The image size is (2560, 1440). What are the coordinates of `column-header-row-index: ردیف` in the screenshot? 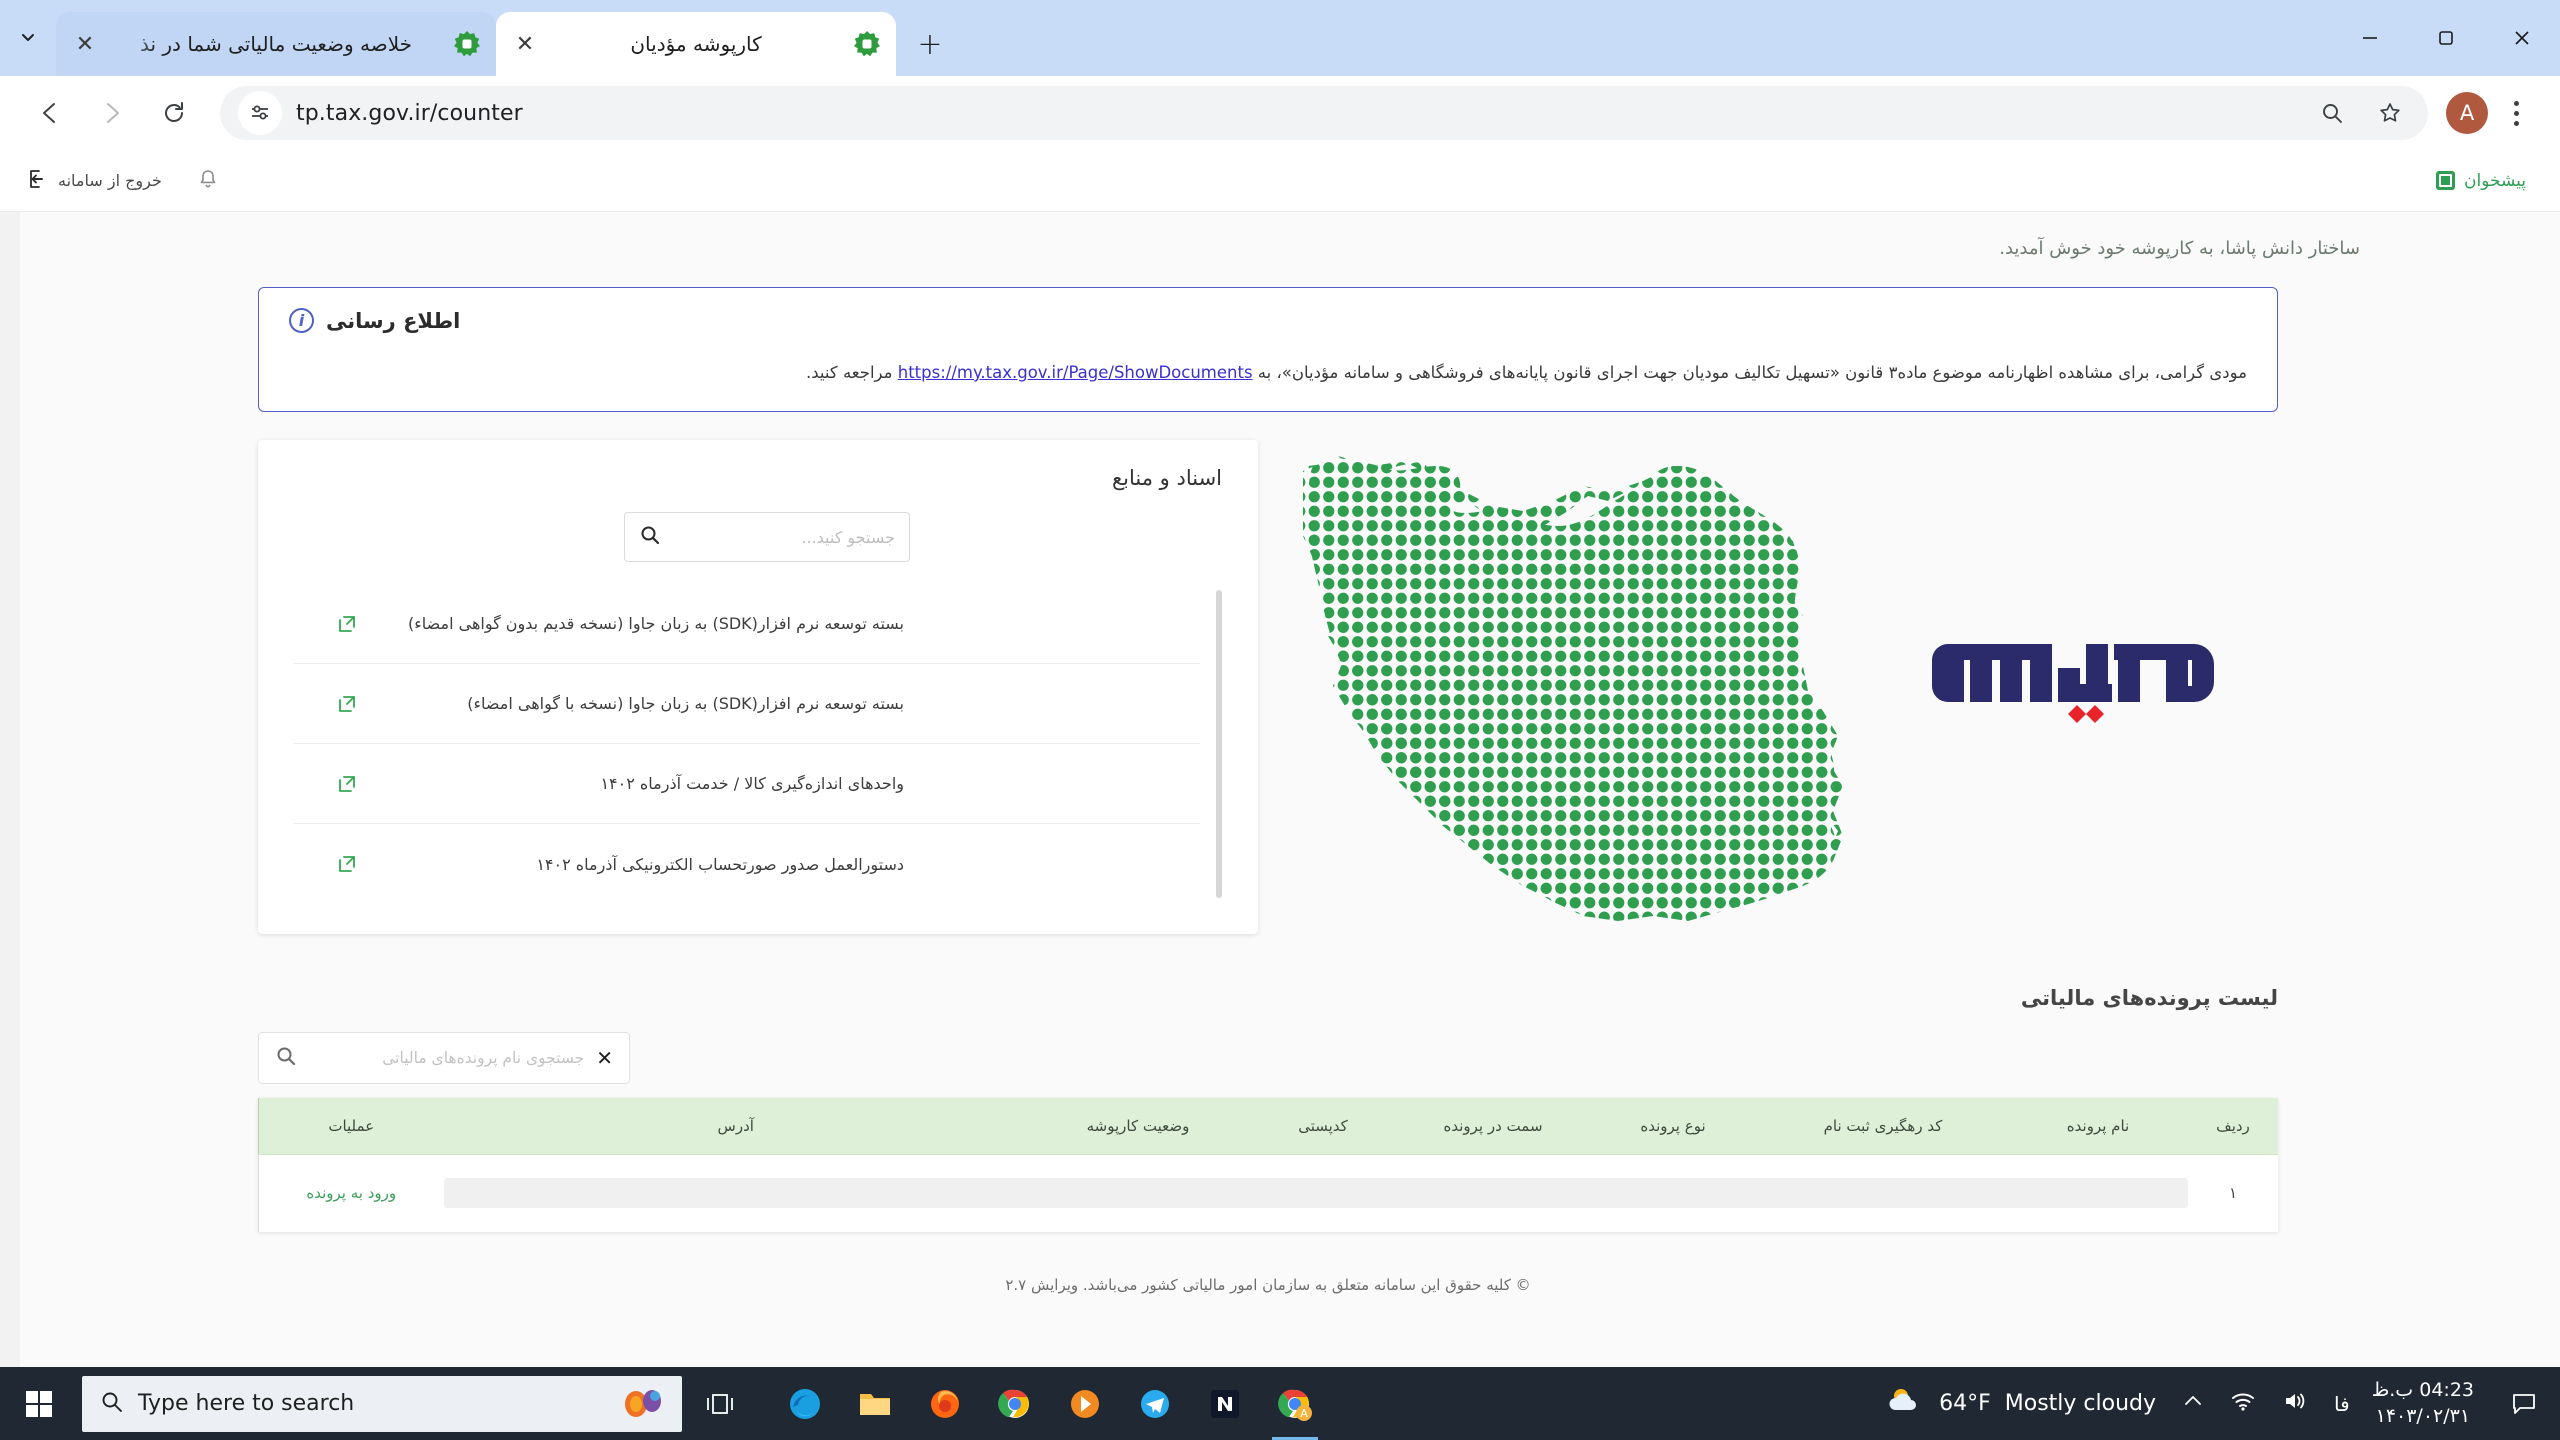 It's located at (2233, 1126).